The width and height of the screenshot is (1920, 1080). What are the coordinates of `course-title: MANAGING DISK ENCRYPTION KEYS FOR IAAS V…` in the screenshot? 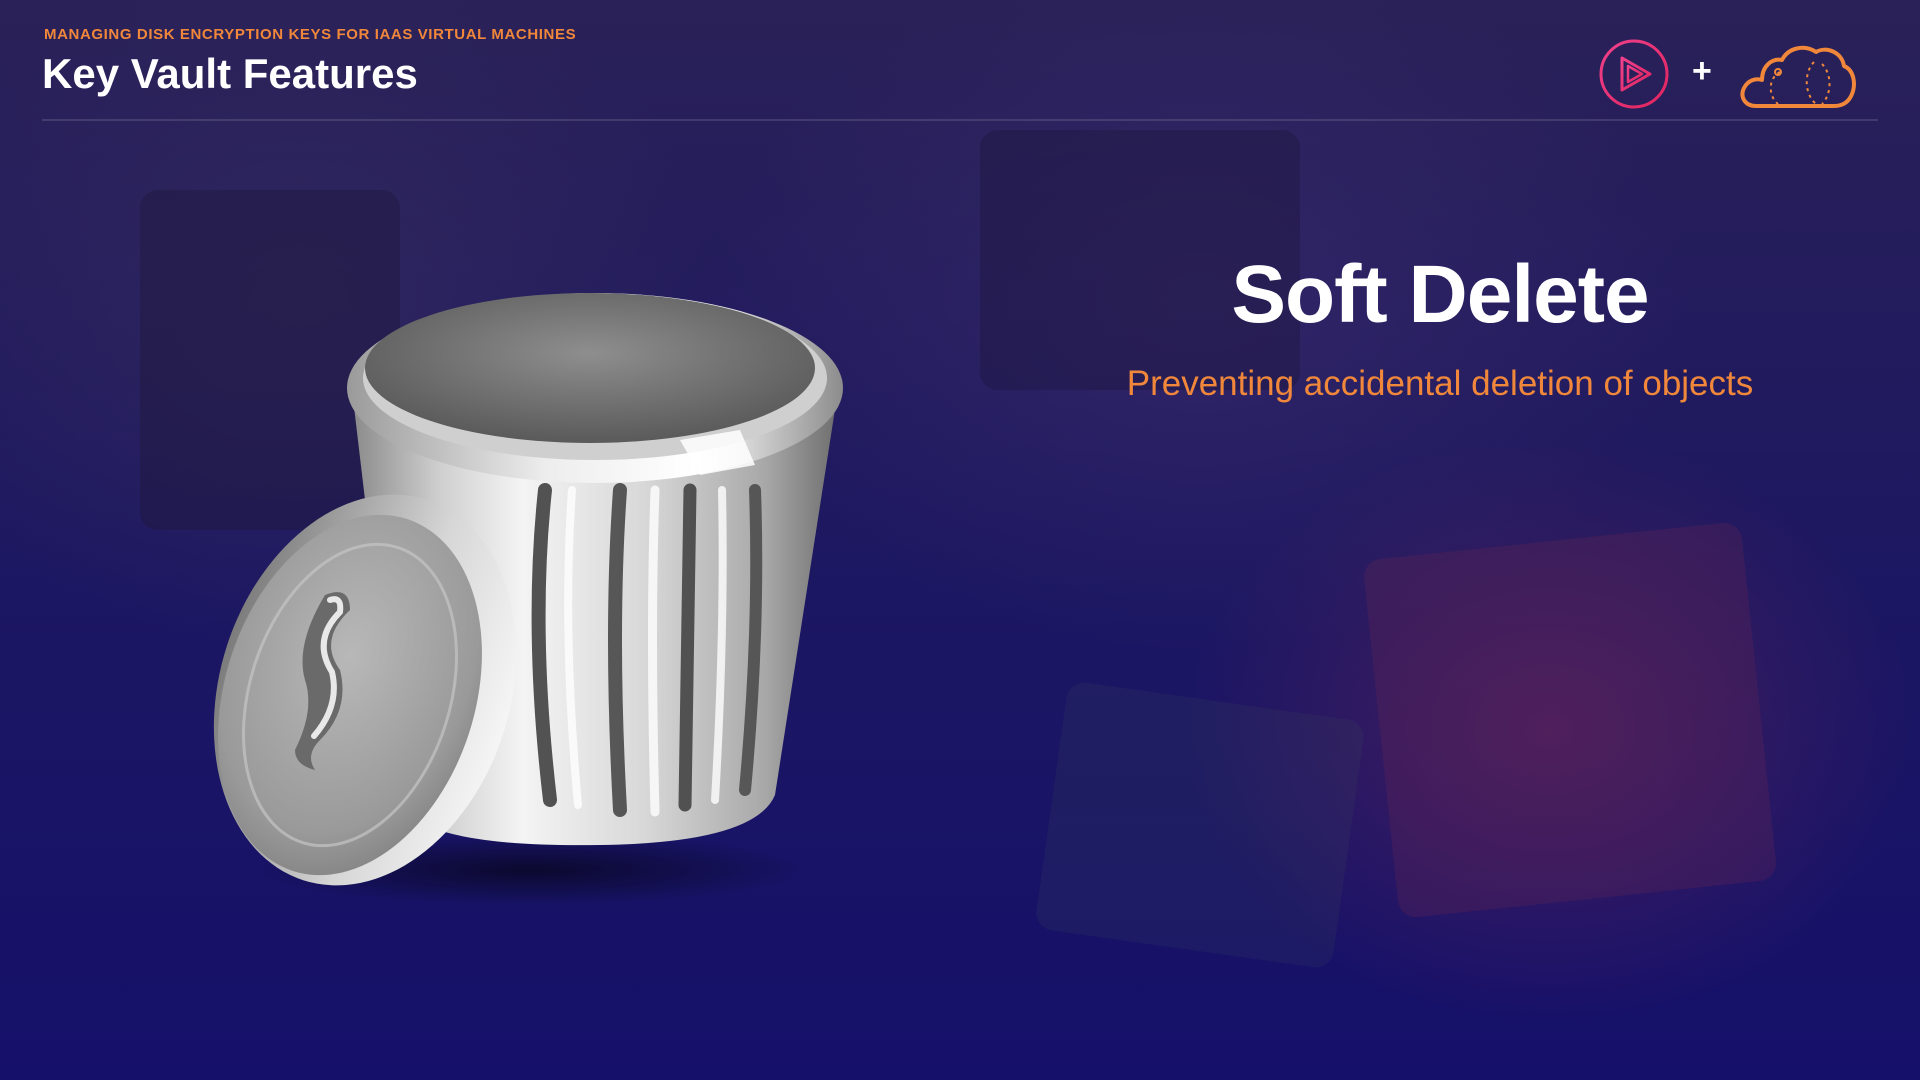 It's located at (310, 34).